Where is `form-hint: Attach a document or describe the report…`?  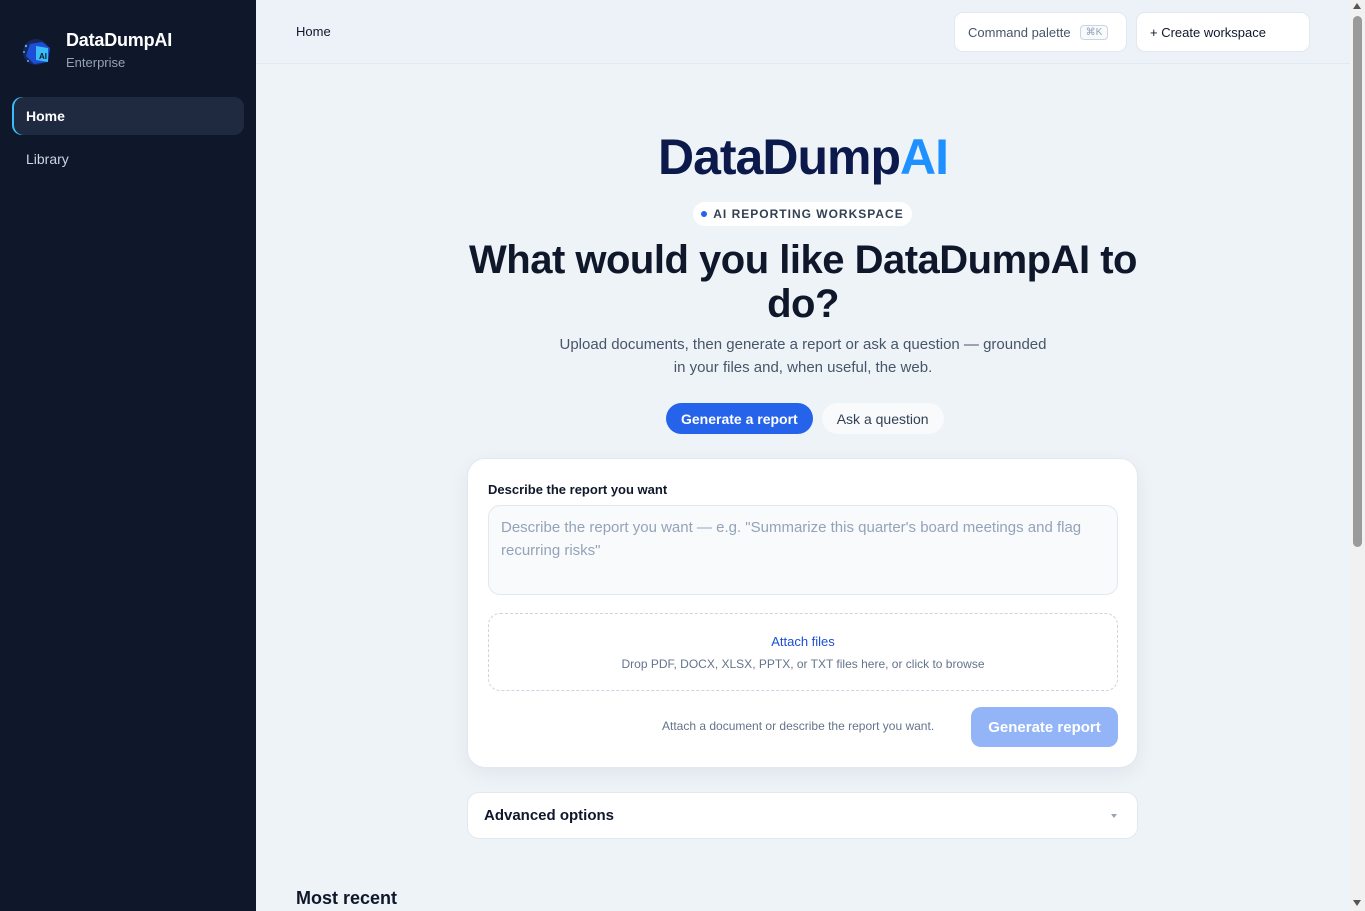 form-hint: Attach a document or describe the report… is located at coordinates (798, 726).